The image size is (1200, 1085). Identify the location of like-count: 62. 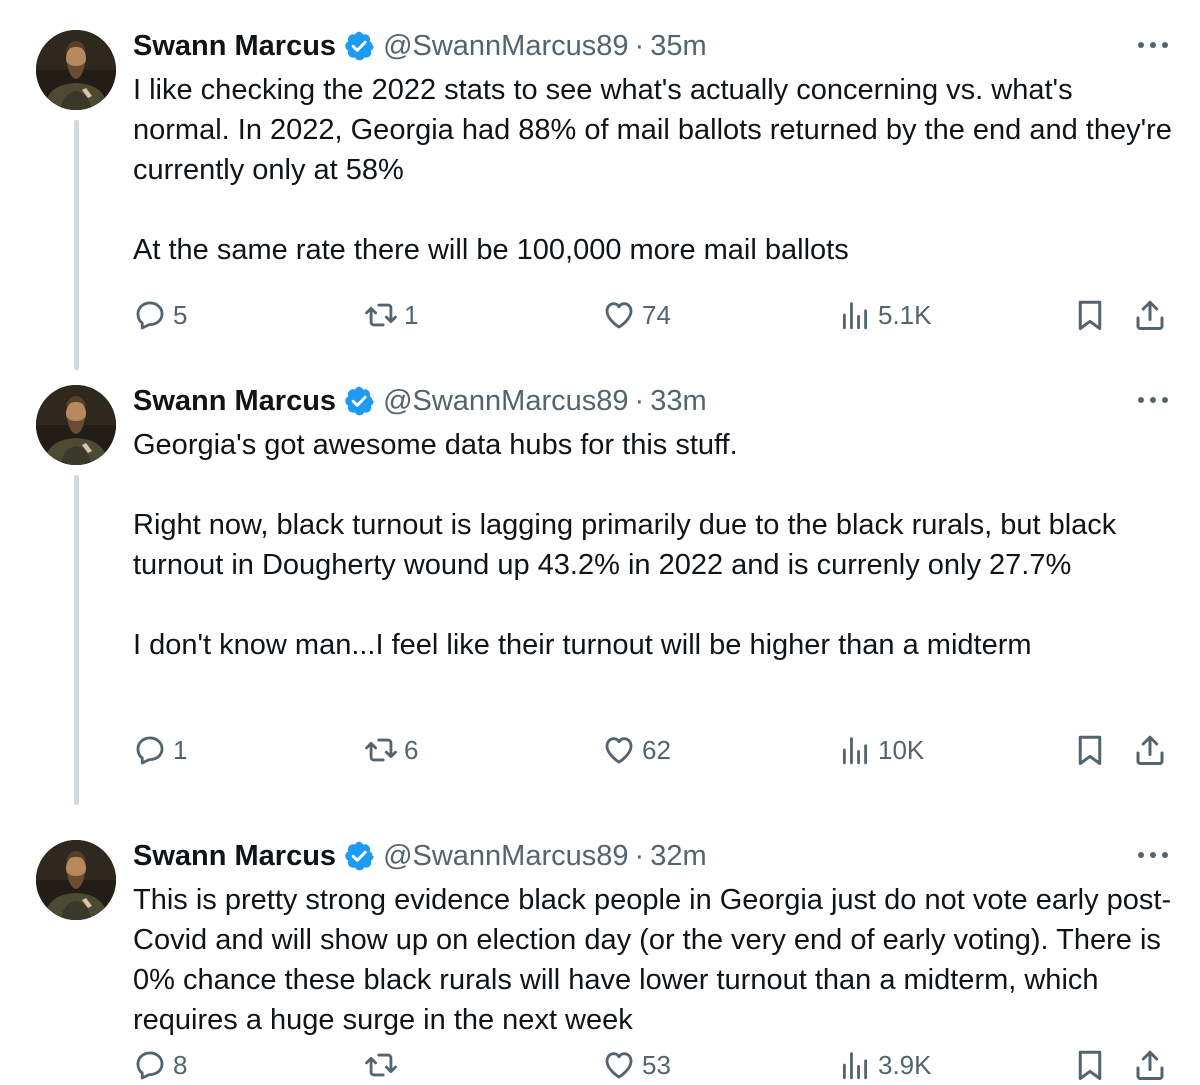
(656, 749).